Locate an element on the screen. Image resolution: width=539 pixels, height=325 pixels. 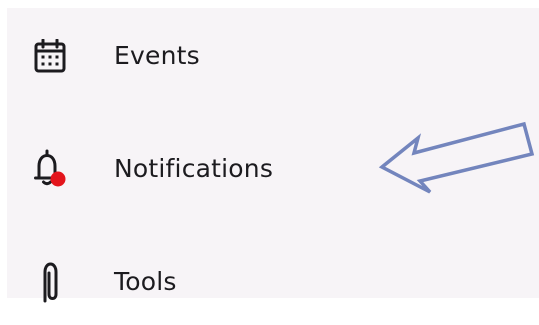
calendar-icon is located at coordinates (50, 56).